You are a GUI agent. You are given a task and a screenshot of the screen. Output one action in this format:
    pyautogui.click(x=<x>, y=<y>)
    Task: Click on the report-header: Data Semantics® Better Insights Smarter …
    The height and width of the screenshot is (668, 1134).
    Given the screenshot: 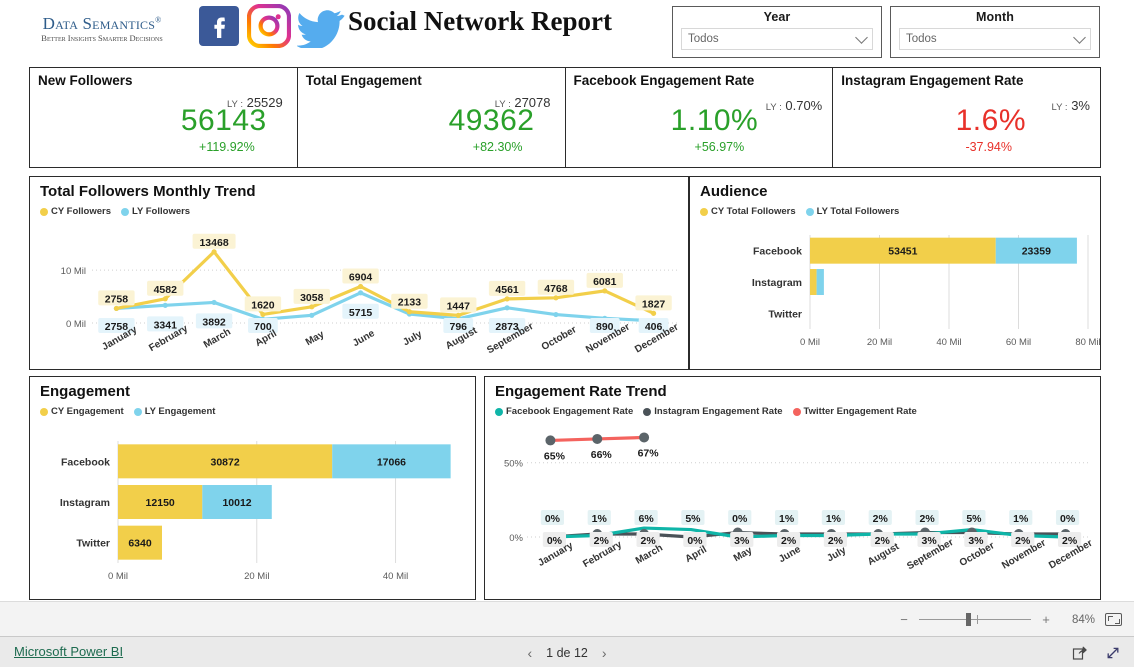 What is the action you would take?
    pyautogui.click(x=567, y=31)
    